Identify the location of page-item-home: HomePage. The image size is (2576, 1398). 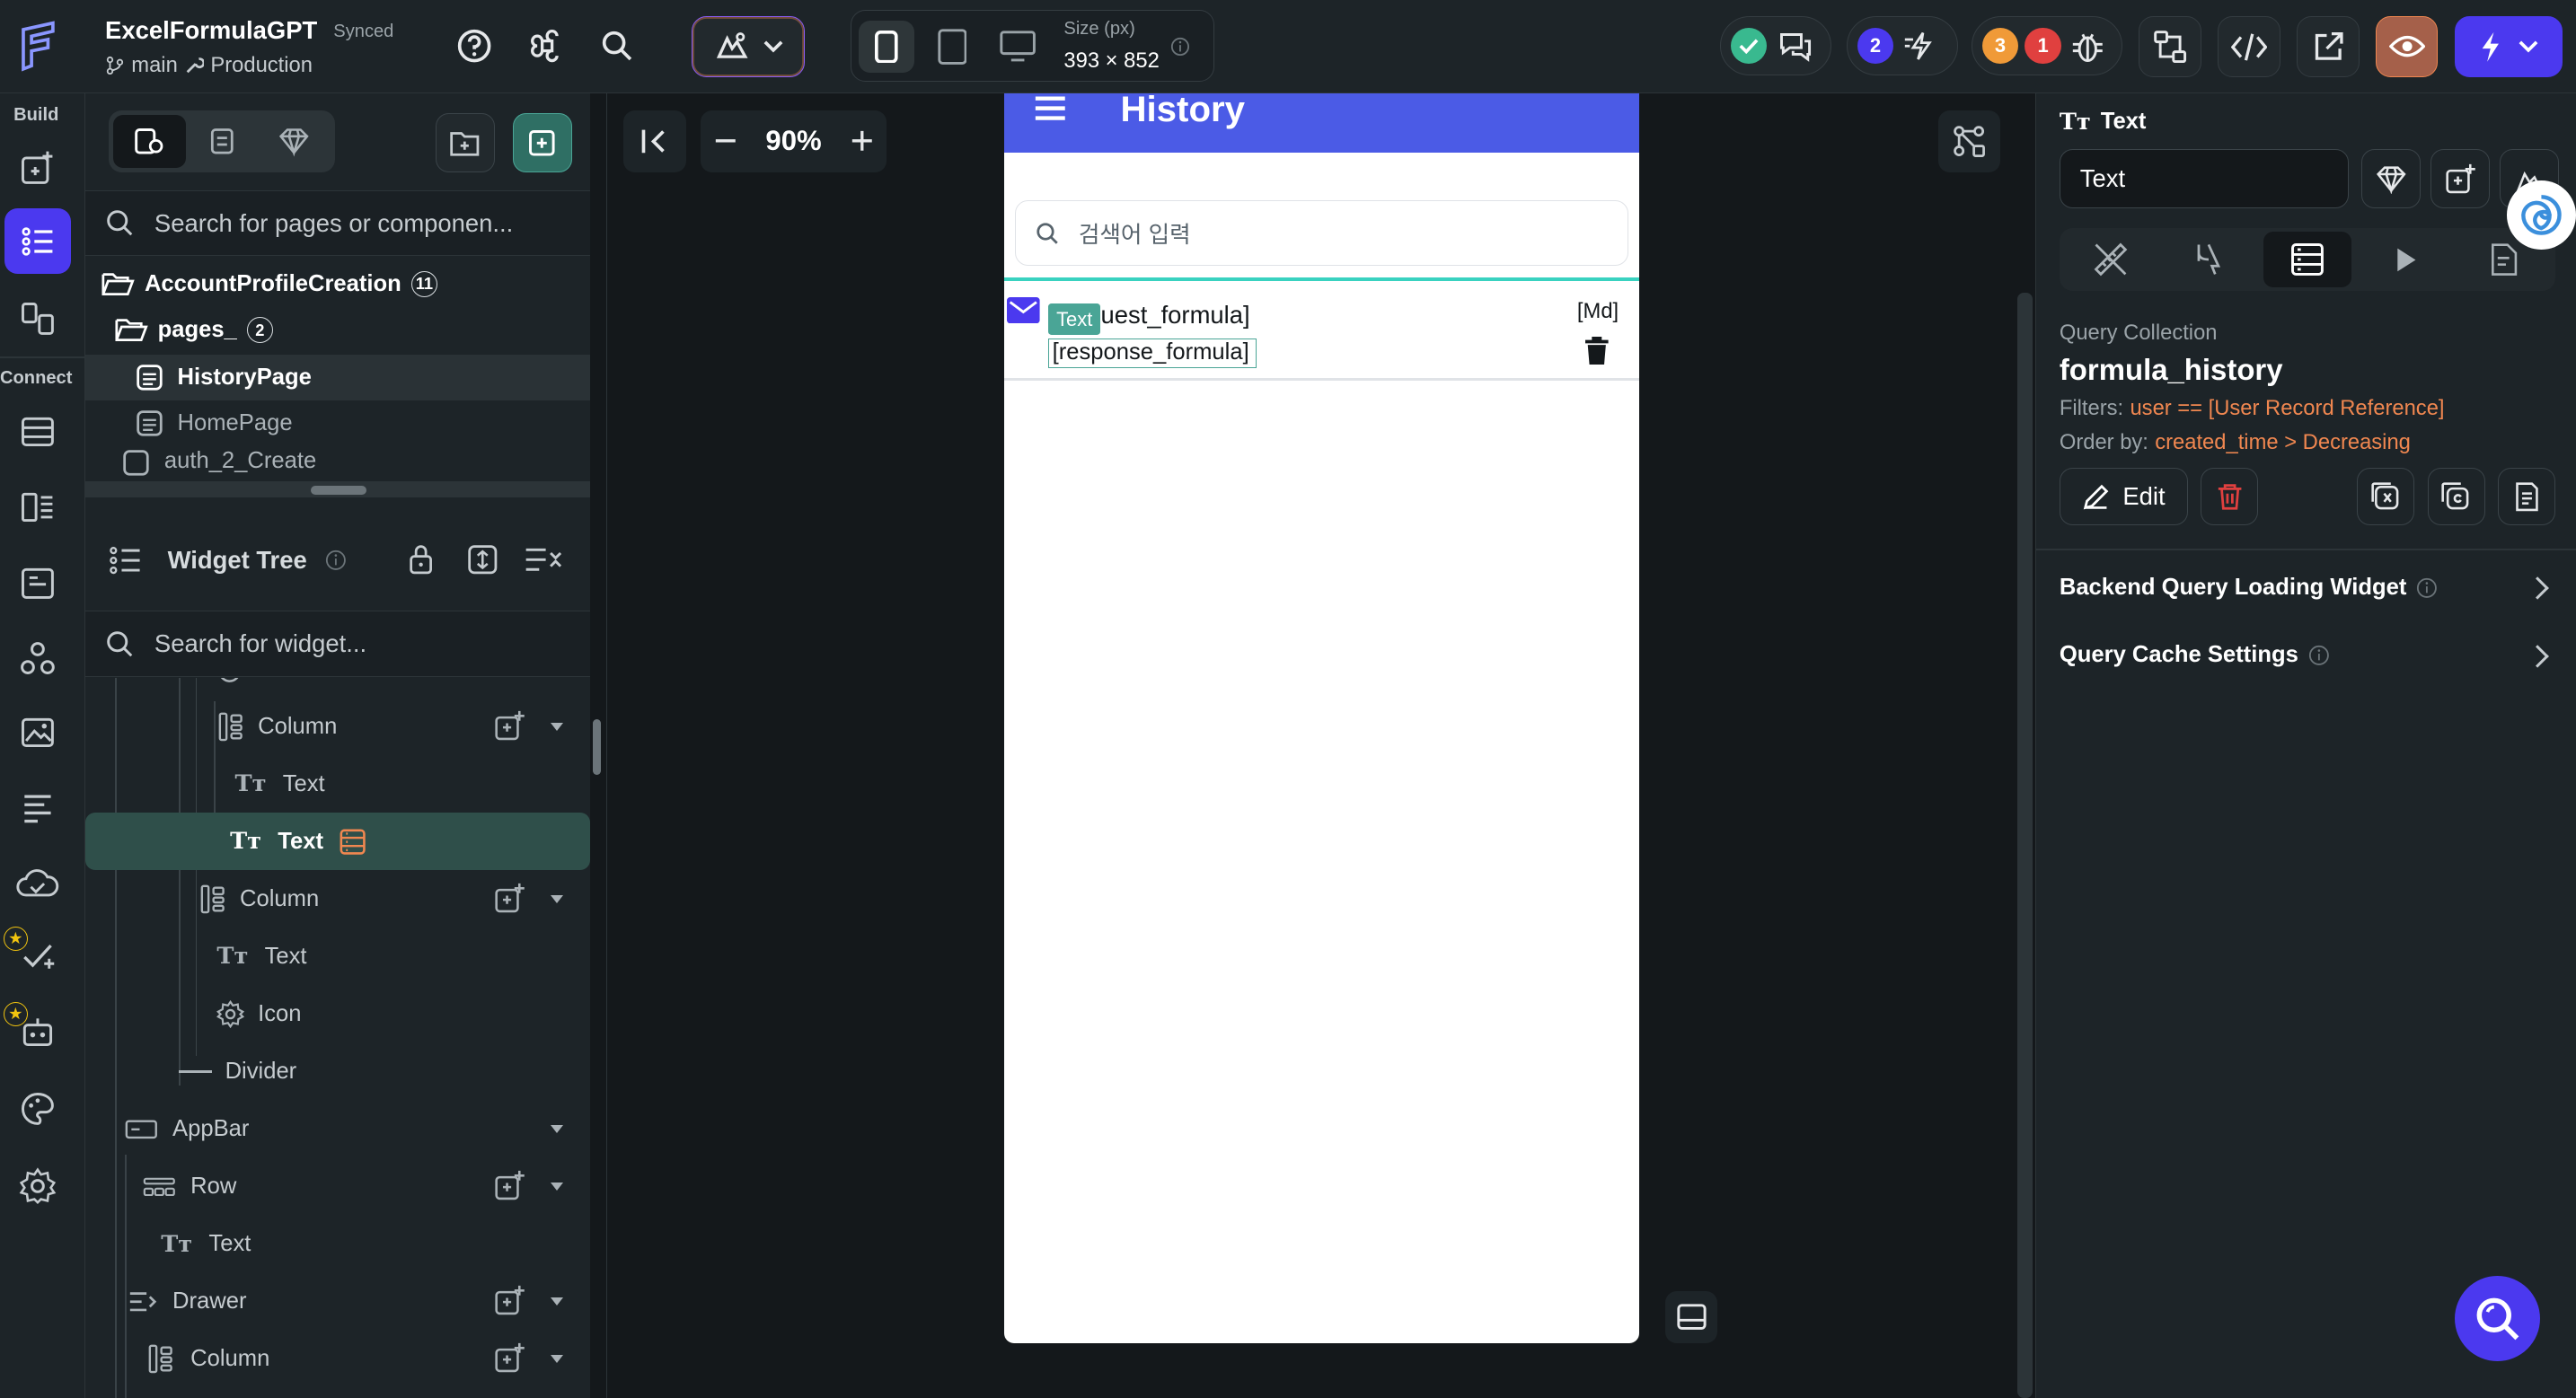
(337, 423).